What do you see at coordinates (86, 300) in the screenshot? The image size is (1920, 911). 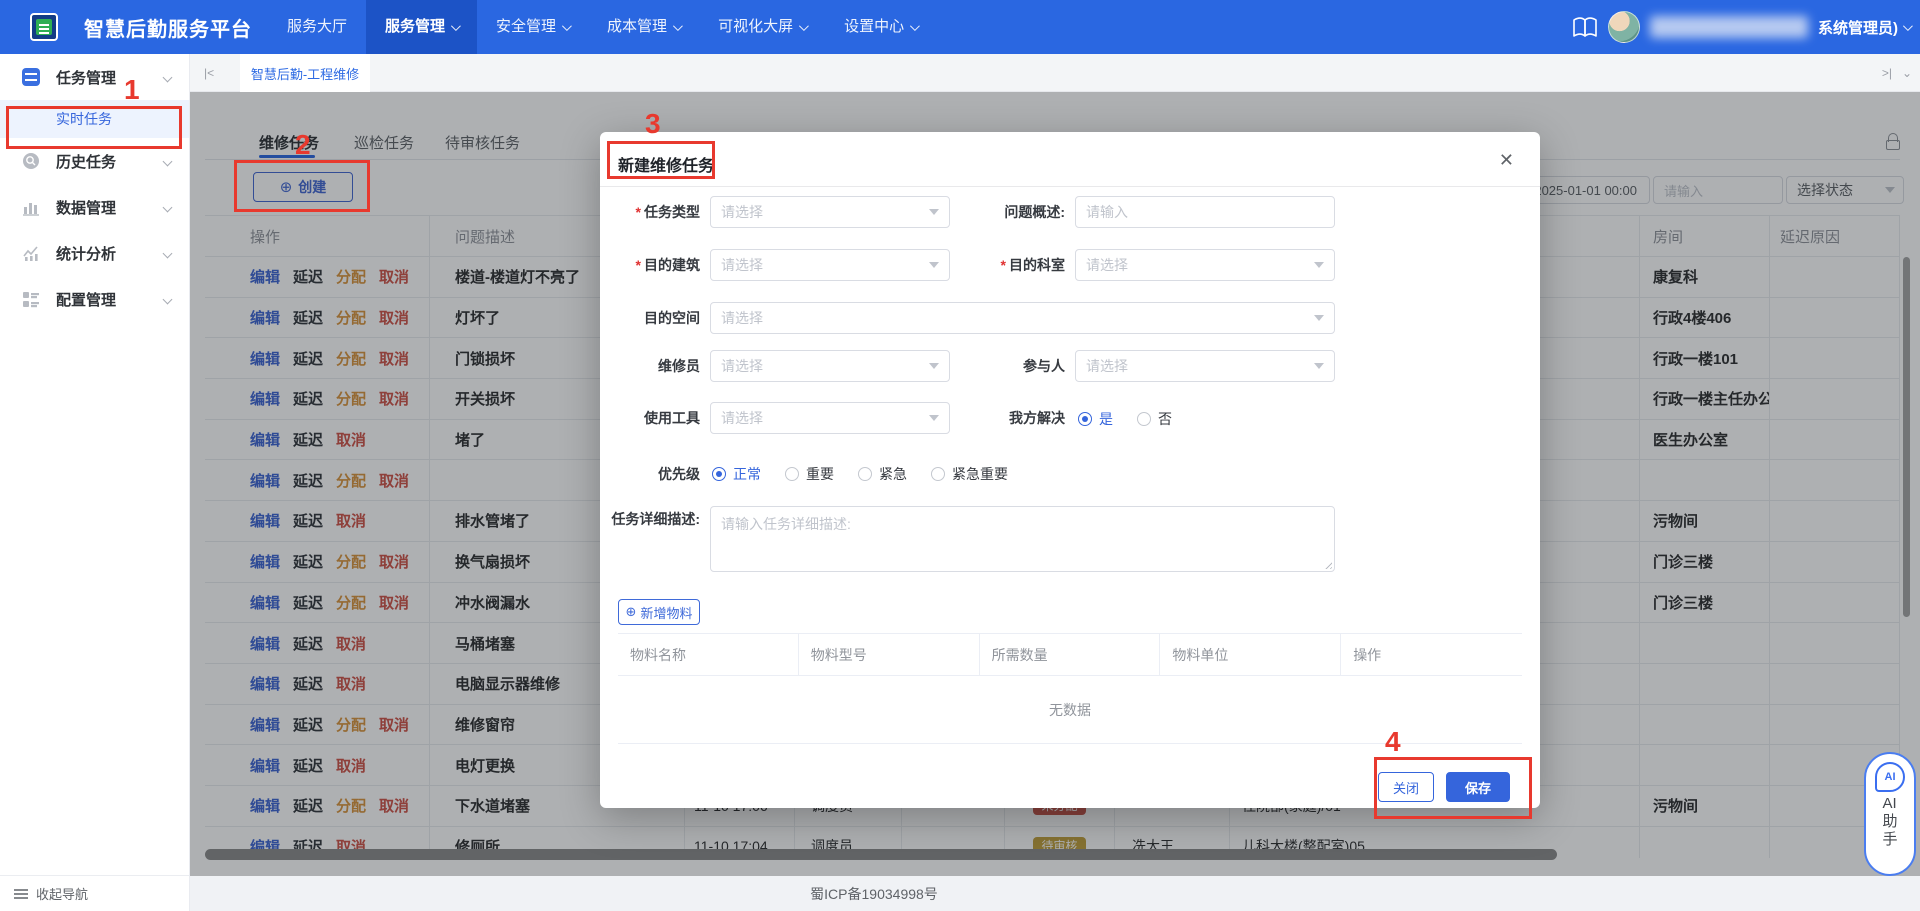 I see `sidebar-item-label: 配置管理` at bounding box center [86, 300].